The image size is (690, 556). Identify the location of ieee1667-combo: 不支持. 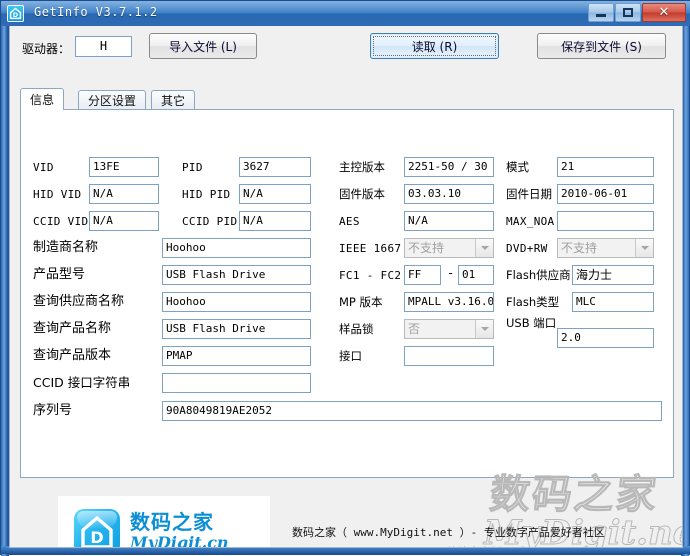
(449, 248).